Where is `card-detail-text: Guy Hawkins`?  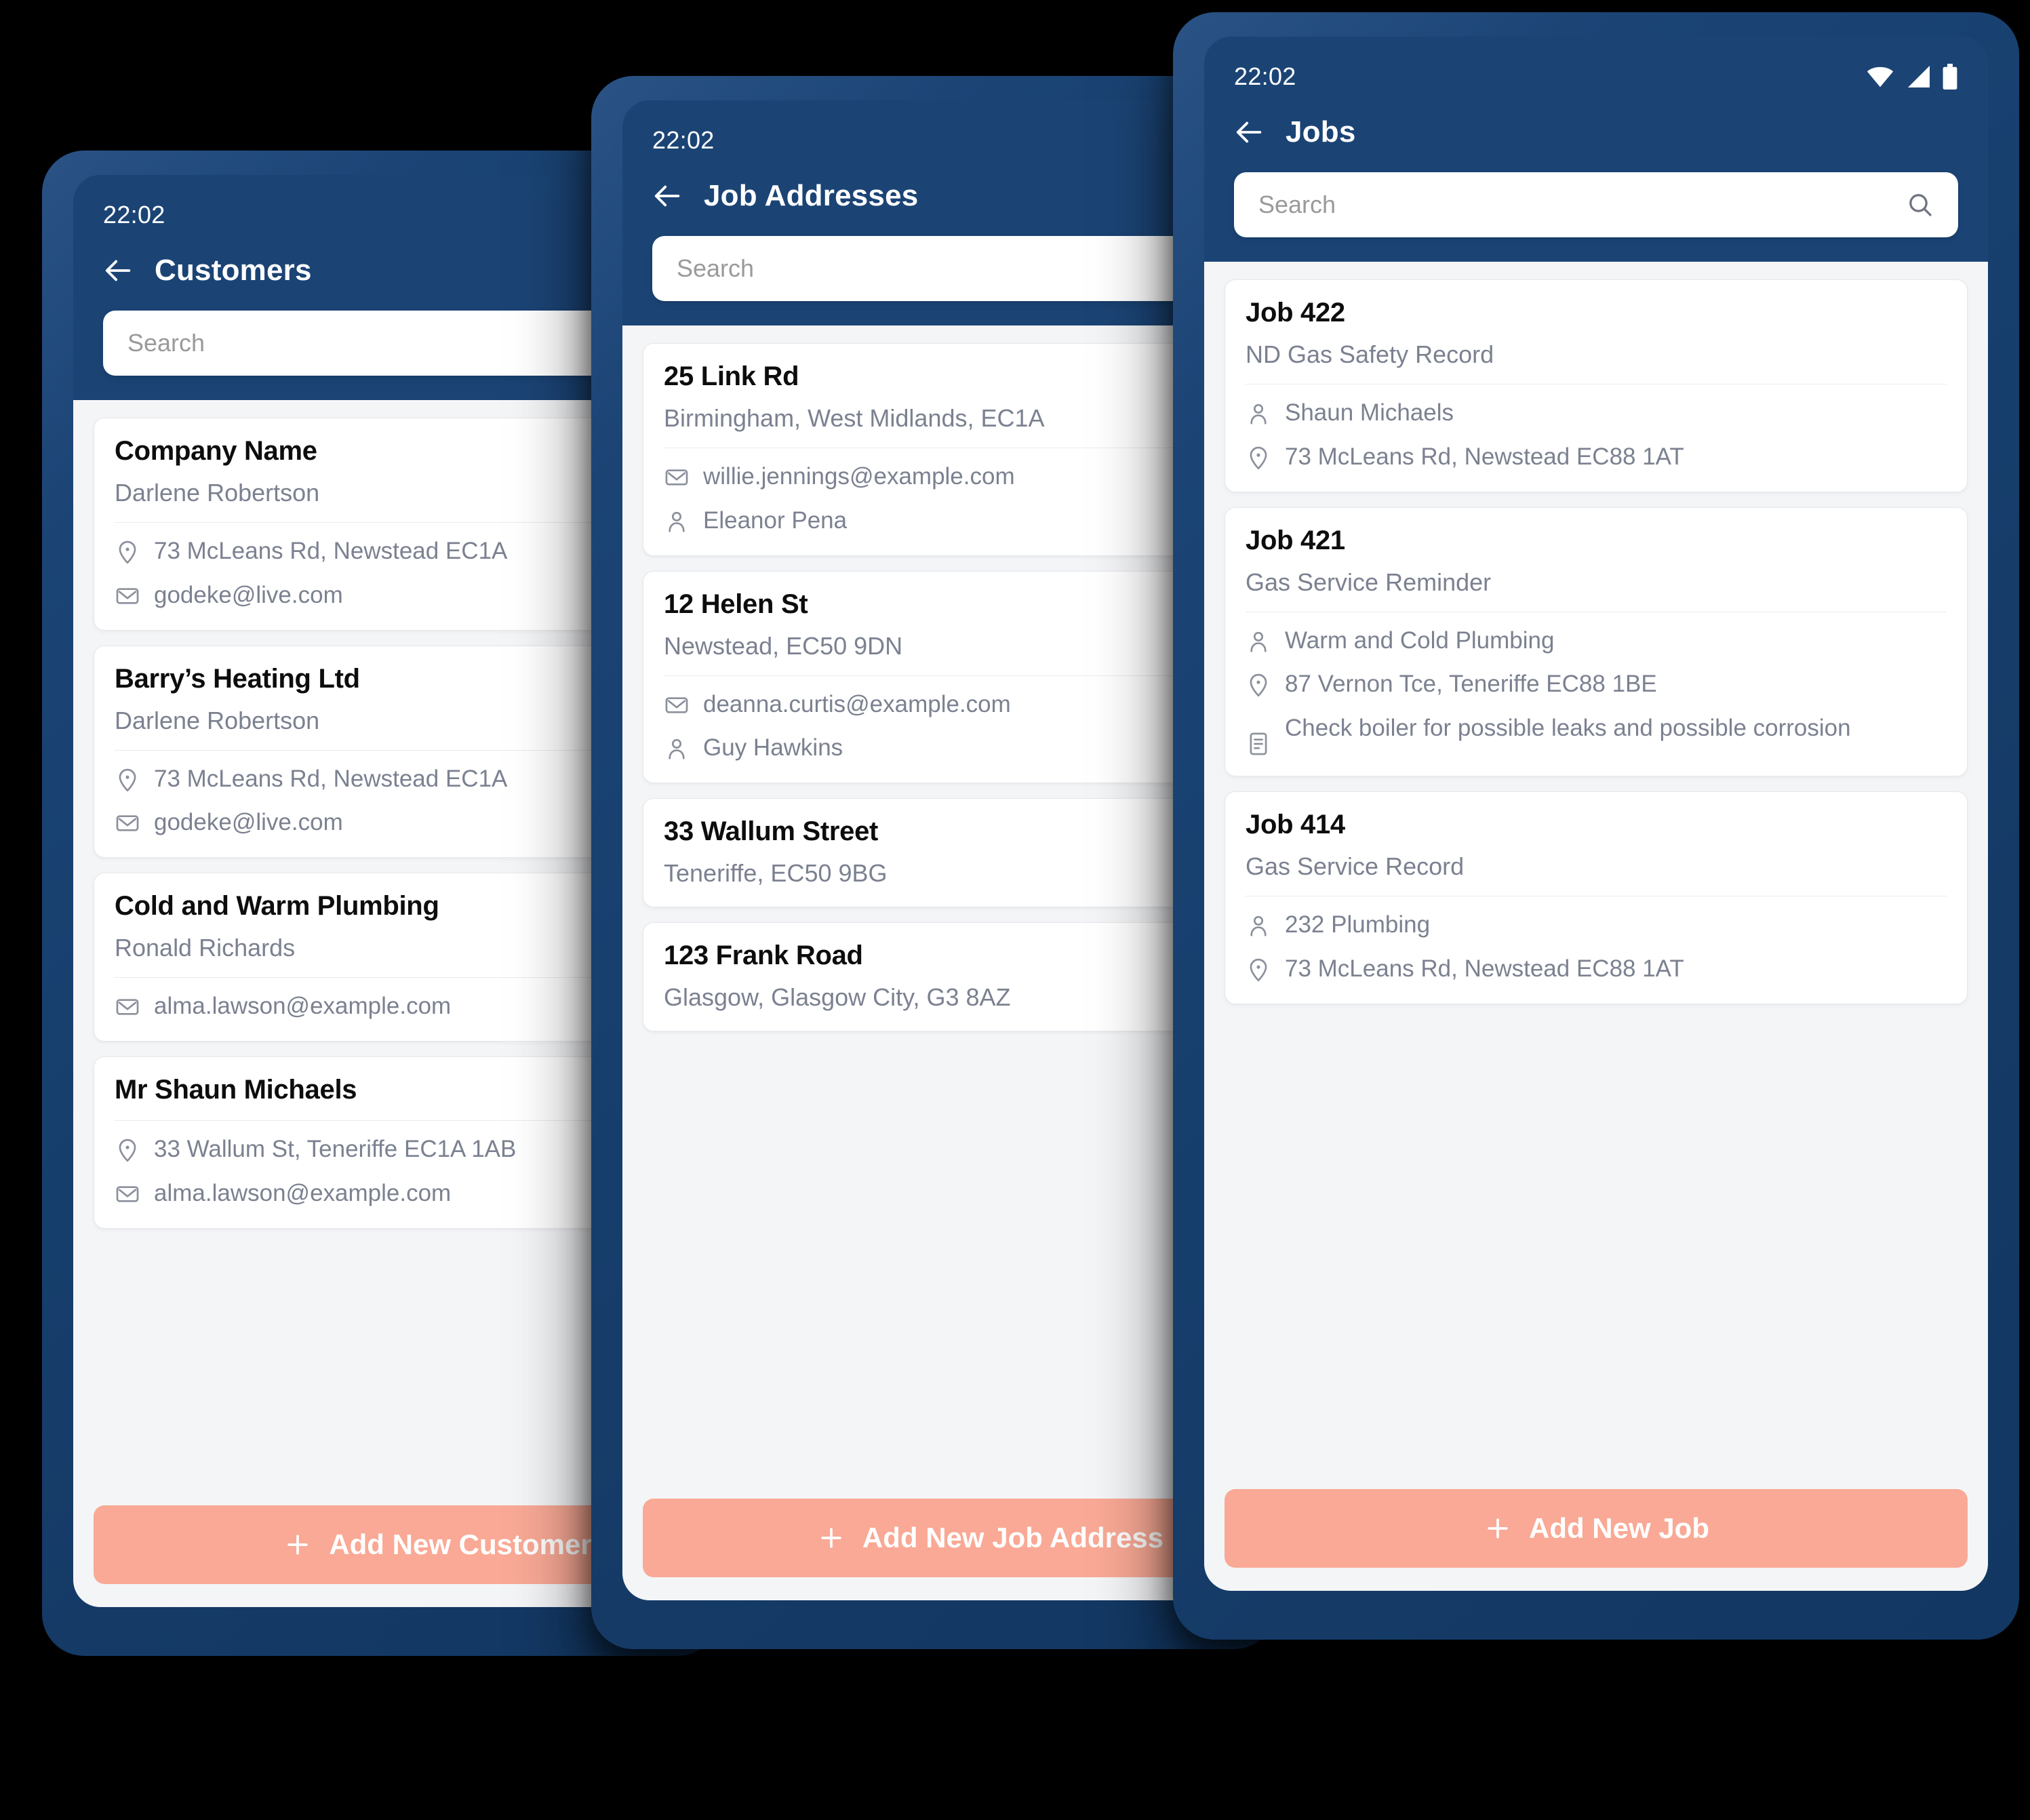 card-detail-text: Guy Hawkins is located at coordinates (773, 747).